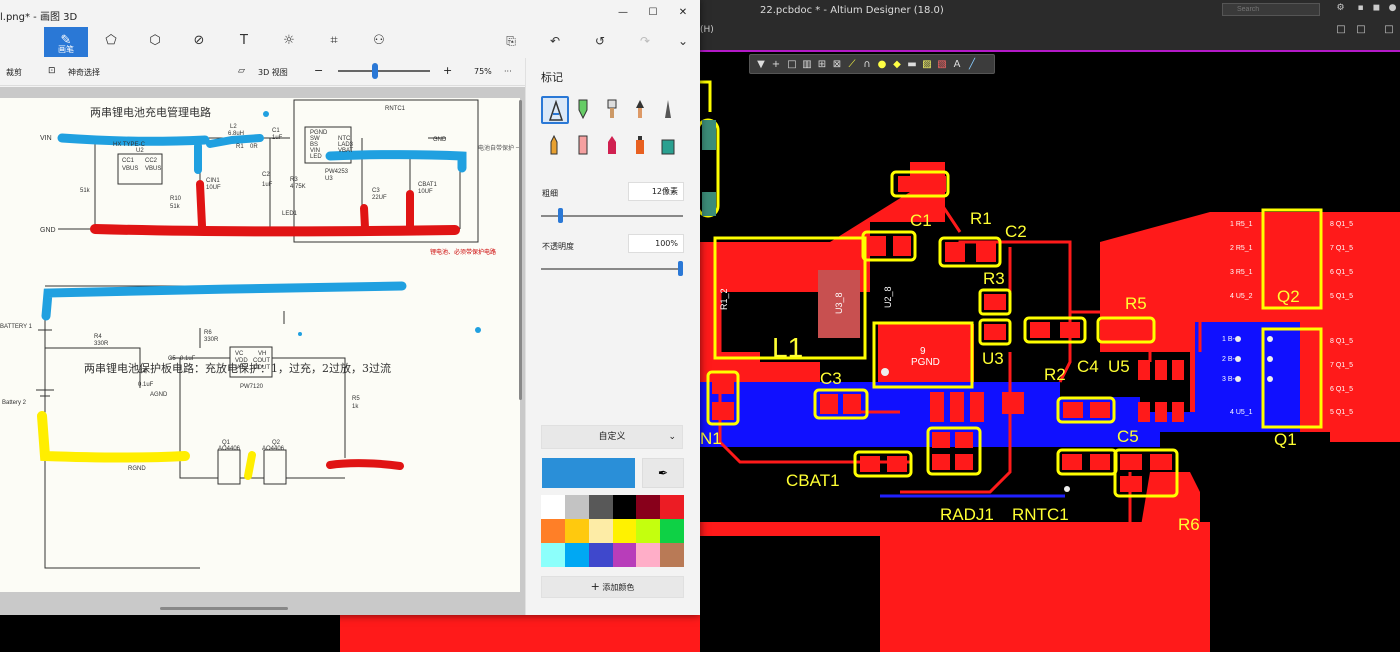 This screenshot has height=652, width=1400. What do you see at coordinates (1389, 30) in the screenshot?
I see `panels-icon: □` at bounding box center [1389, 30].